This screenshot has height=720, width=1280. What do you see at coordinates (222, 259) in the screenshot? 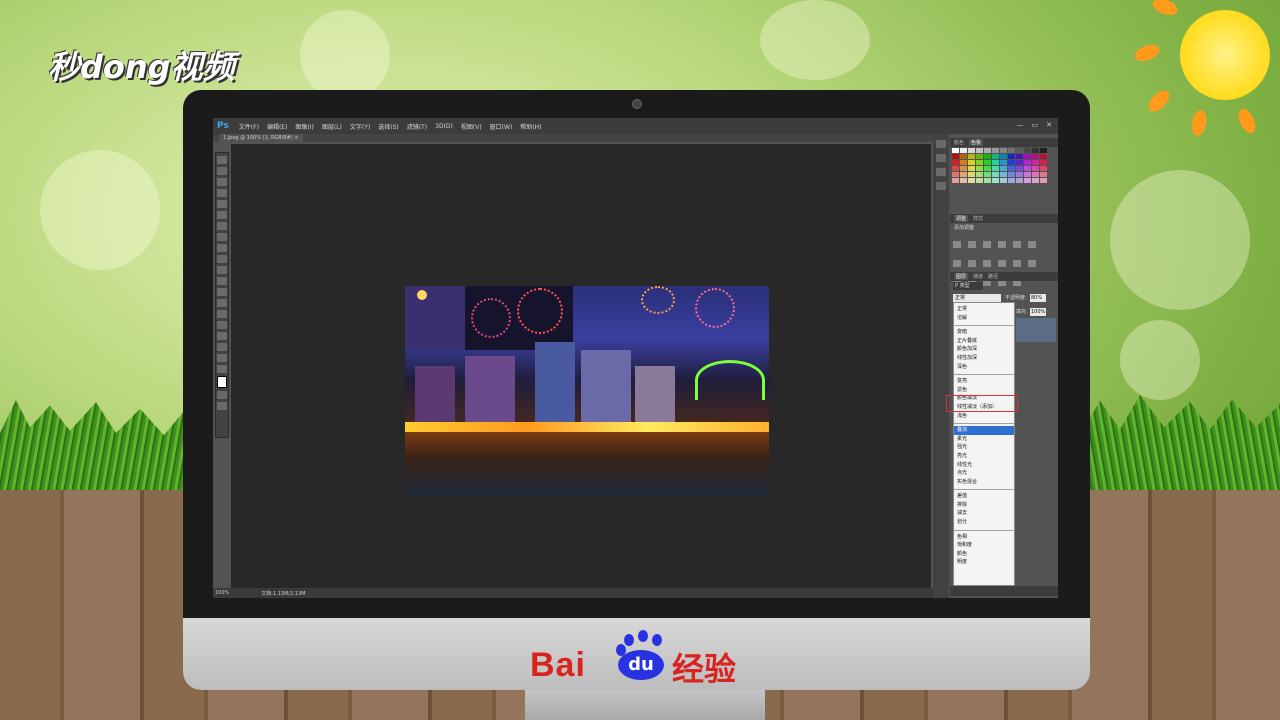
I see `history-brush-icon` at bounding box center [222, 259].